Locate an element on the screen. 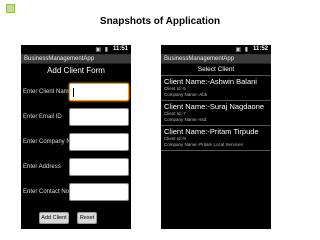 The height and width of the screenshot is (240, 320). address-row: Enter Address is located at coordinates (76, 168).